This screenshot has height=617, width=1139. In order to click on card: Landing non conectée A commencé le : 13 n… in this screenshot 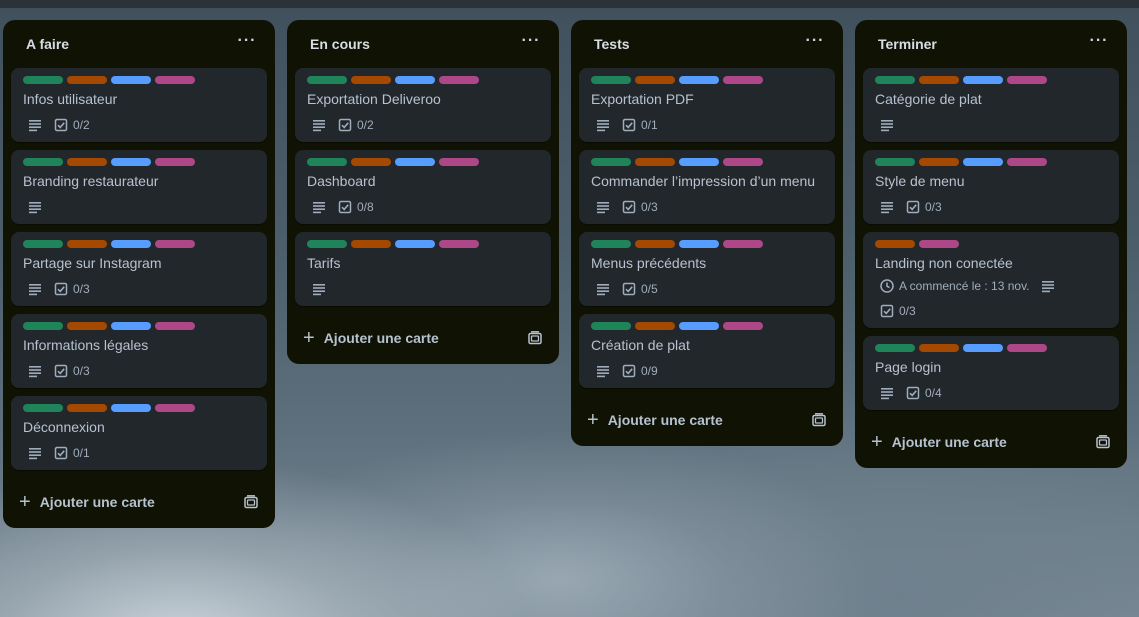, I will do `click(991, 280)`.